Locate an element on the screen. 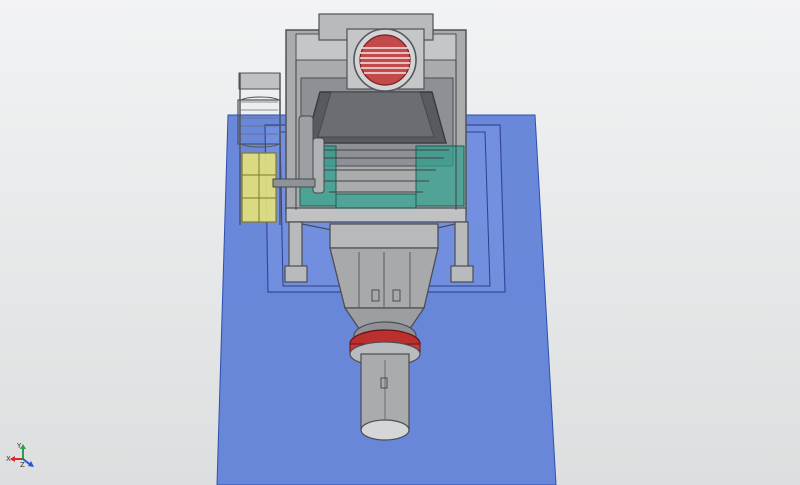 This screenshot has height=485, width=800. outlet-stack is located at coordinates (385, 381).